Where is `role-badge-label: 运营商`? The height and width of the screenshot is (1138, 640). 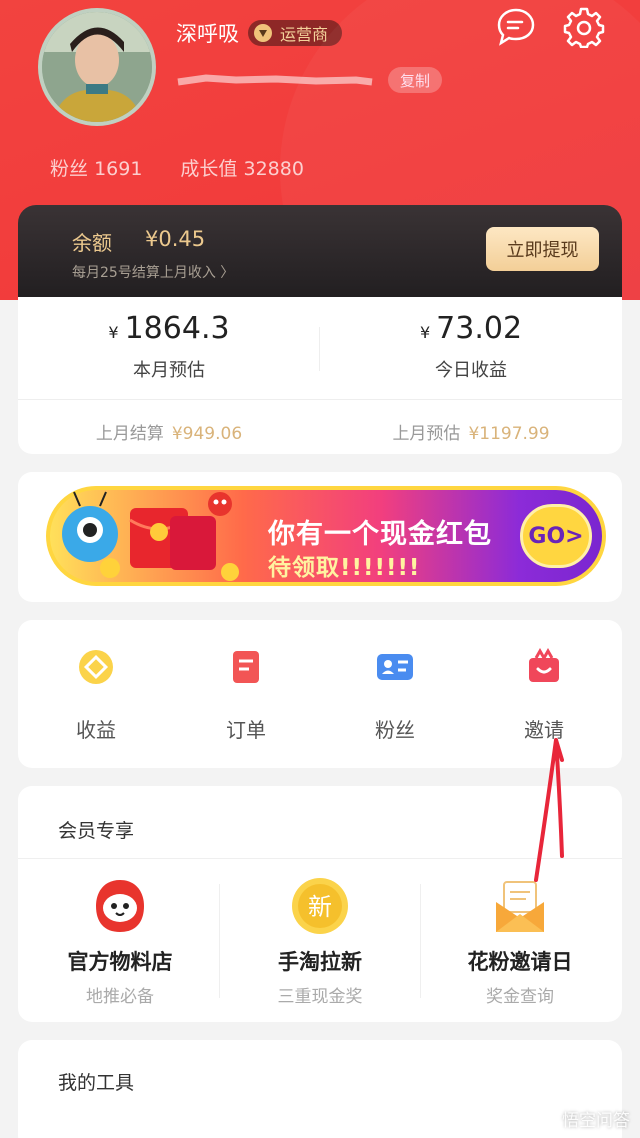 role-badge-label: 运营商 is located at coordinates (304, 34).